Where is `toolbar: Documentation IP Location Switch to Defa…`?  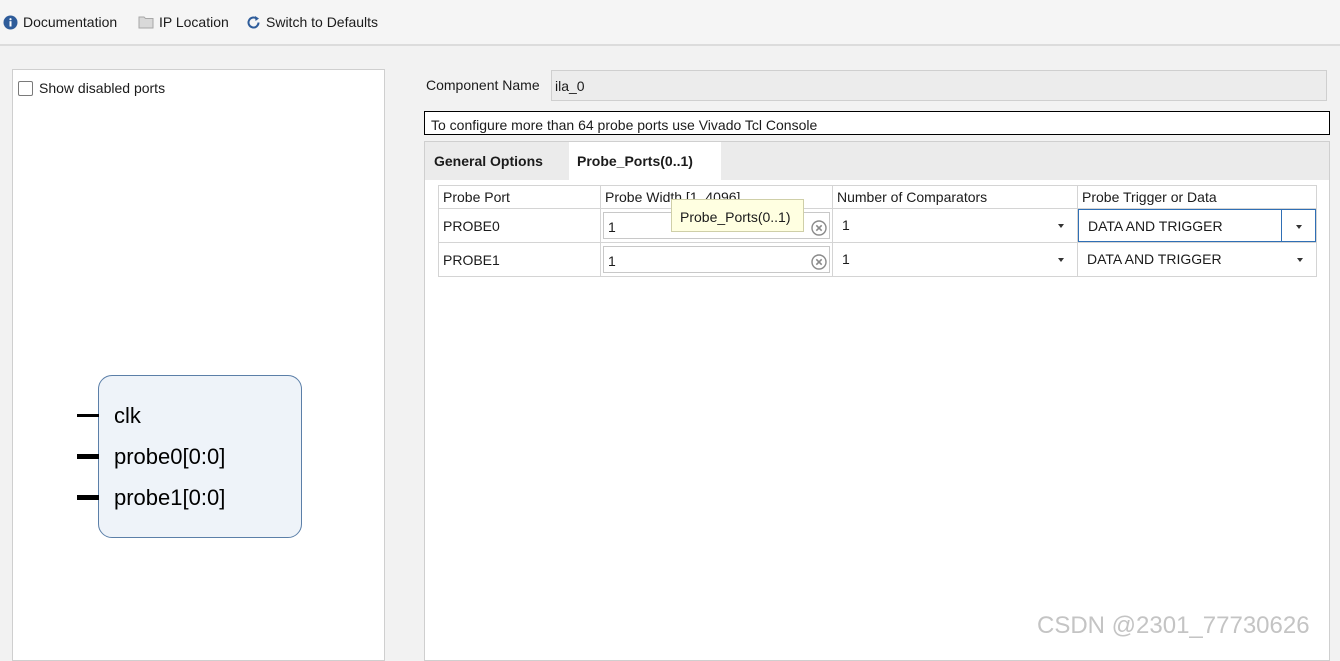 toolbar: Documentation IP Location Switch to Defa… is located at coordinates (670, 23).